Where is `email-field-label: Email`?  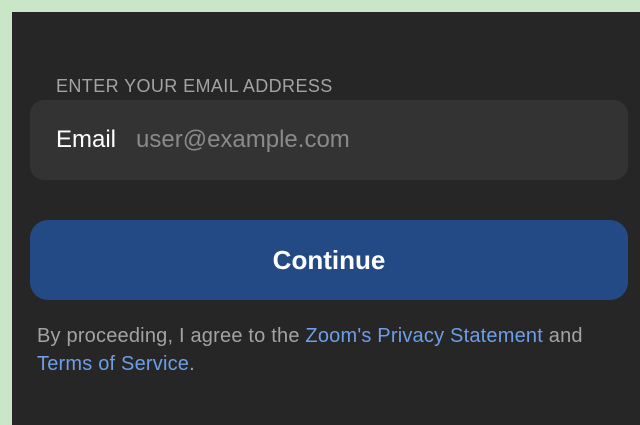 email-field-label: Email is located at coordinates (86, 139).